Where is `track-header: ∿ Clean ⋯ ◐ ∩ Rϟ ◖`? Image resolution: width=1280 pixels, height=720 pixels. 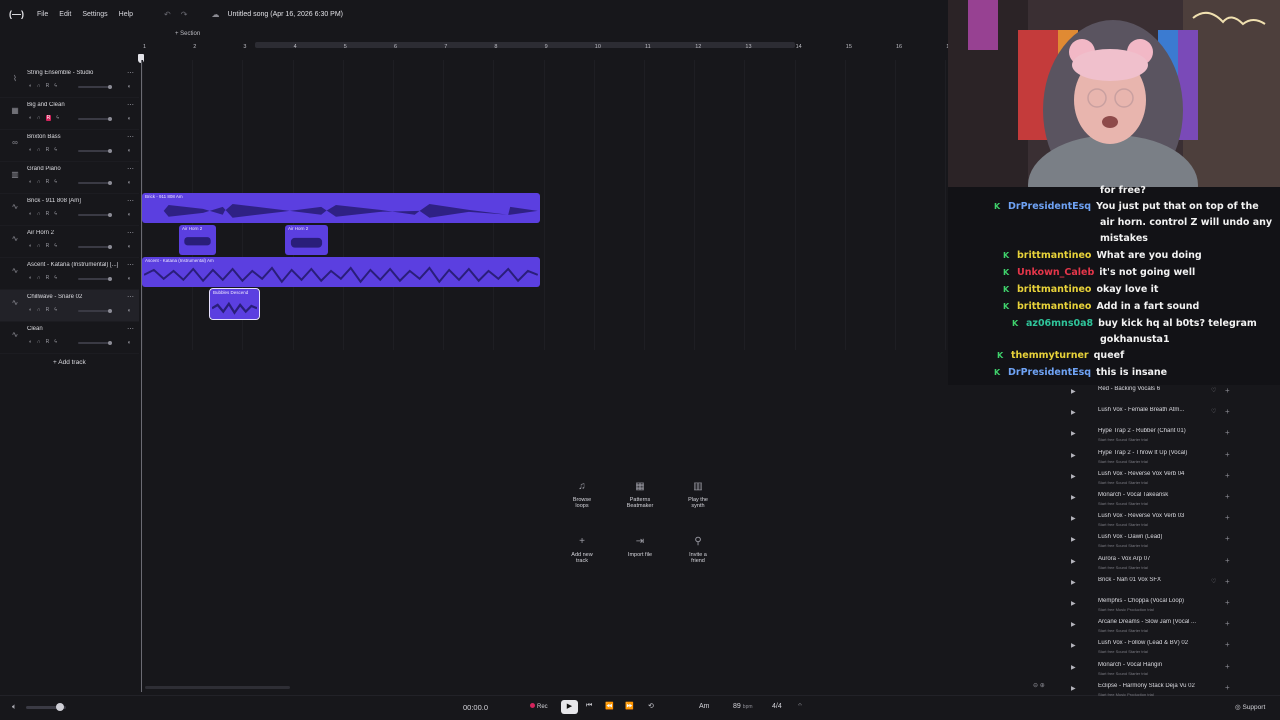 track-header: ∿ Clean ⋯ ◐ ∩ Rϟ ◖ is located at coordinates (69, 338).